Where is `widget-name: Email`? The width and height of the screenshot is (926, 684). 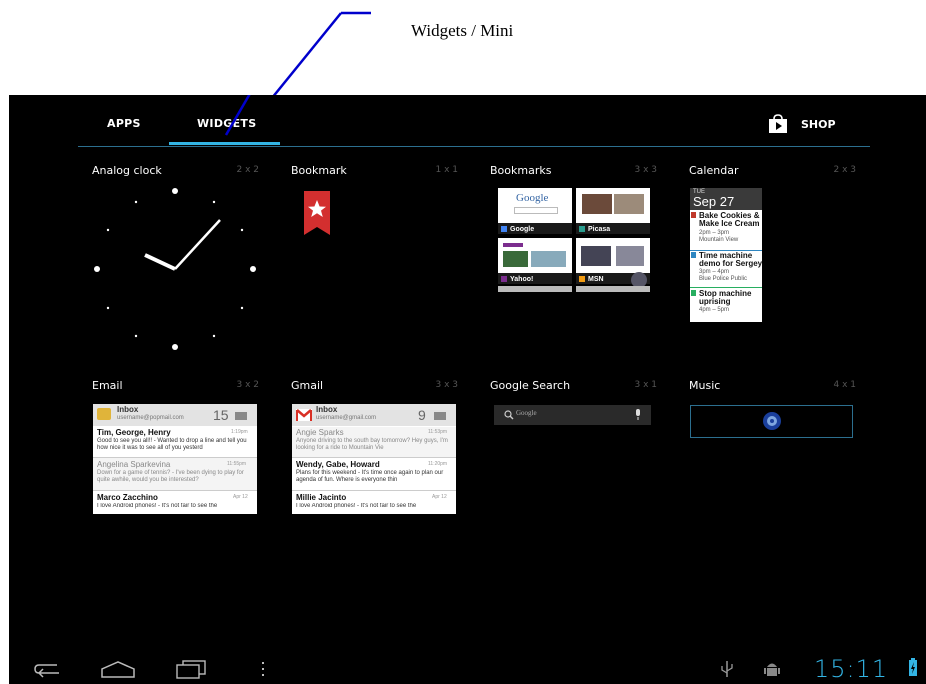
widget-name: Email is located at coordinates (107, 385).